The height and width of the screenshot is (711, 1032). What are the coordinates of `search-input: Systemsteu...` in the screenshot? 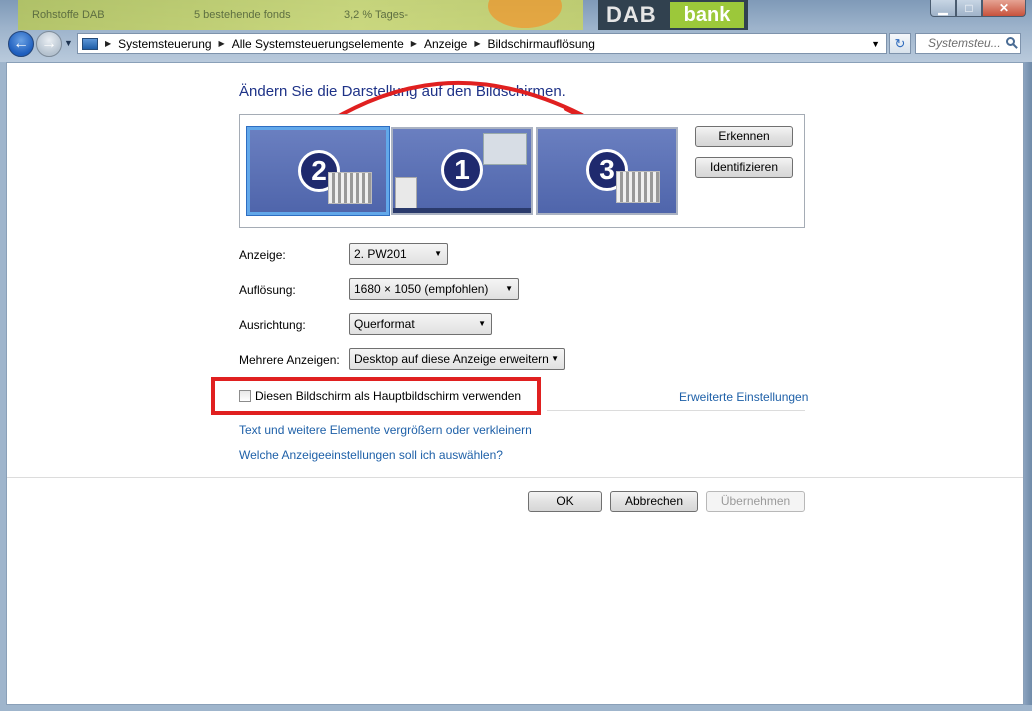 It's located at (968, 43).